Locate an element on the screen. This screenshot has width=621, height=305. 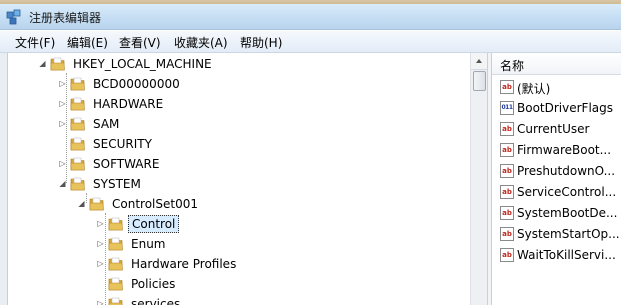
tree-item-label: SAM is located at coordinates (106, 124).